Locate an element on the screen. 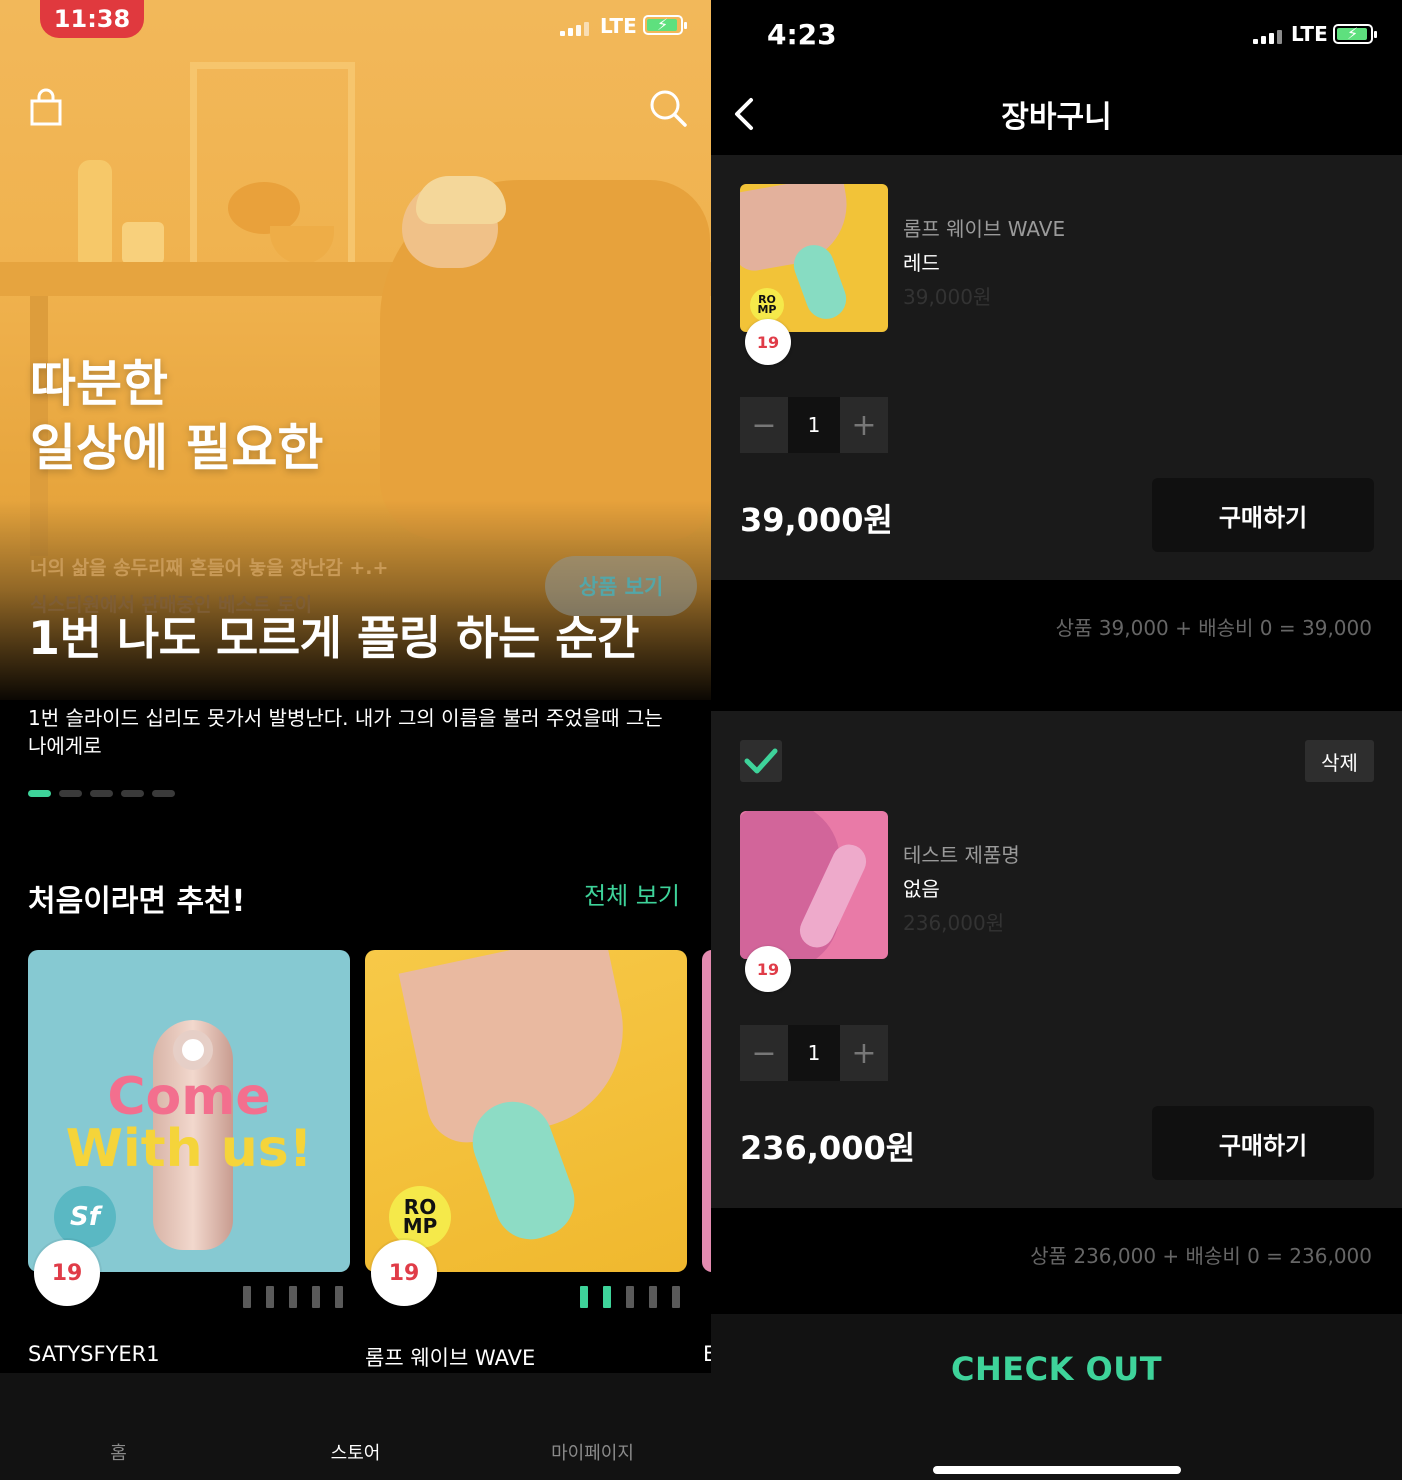  slide-title: 1번 나도 모르게 플링 하는 순간 is located at coordinates (333, 638).